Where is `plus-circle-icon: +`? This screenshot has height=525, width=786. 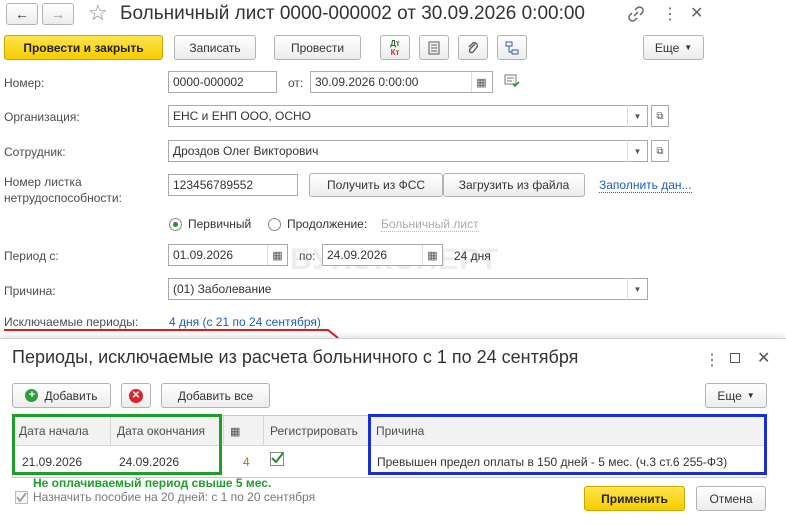 plus-circle-icon: + is located at coordinates (32, 395).